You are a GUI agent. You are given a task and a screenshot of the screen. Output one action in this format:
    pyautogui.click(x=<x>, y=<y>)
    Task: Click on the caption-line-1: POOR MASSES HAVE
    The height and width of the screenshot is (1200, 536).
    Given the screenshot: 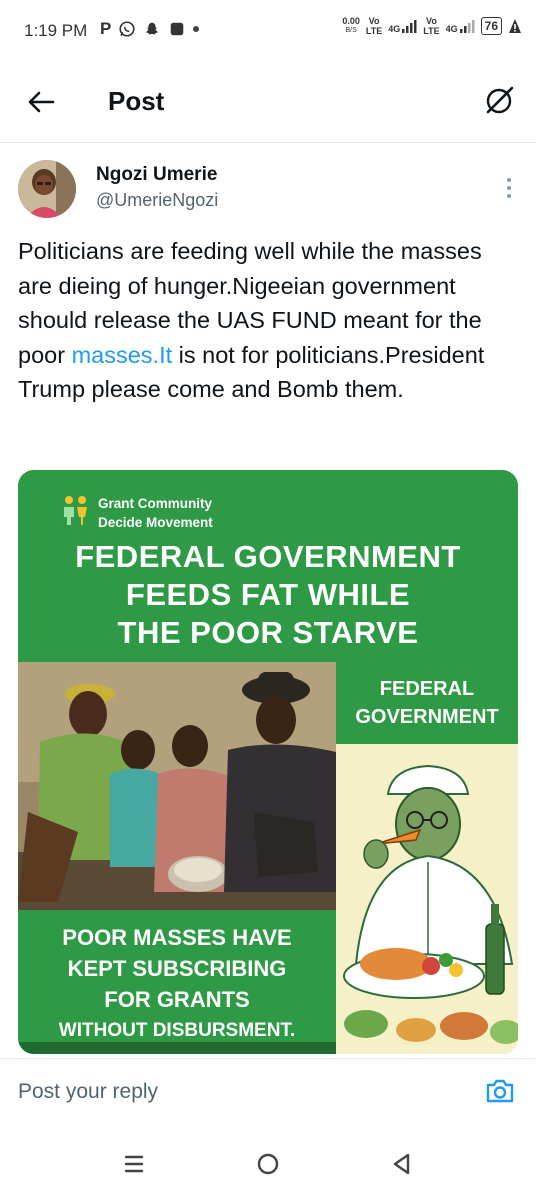 What is the action you would take?
    pyautogui.click(x=177, y=937)
    